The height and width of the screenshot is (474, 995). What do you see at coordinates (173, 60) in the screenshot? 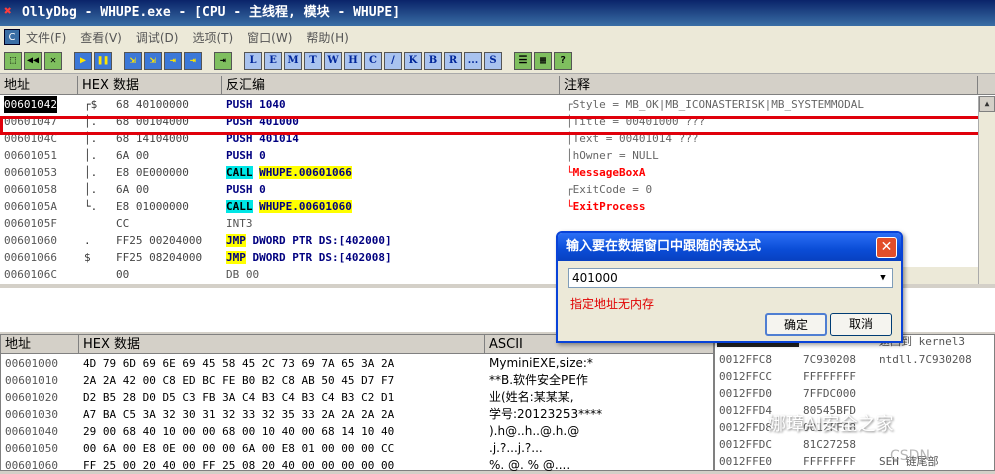
I see `trace-into-icon: ⇥` at bounding box center [173, 60].